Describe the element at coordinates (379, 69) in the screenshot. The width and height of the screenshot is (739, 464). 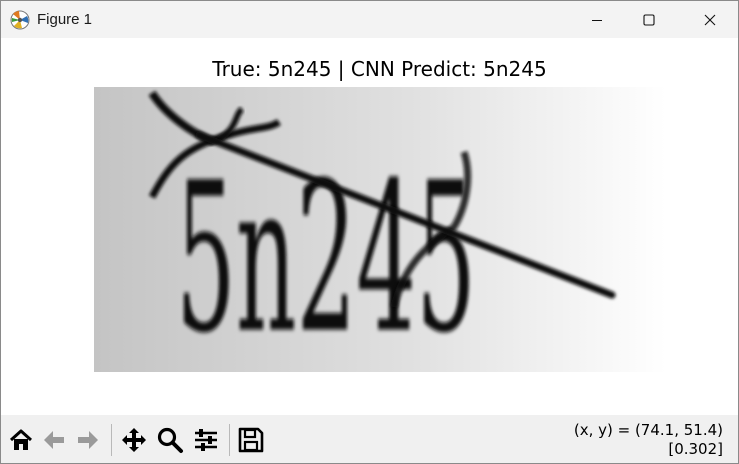
I see `plot-title: True: 5n245 | CNN Predict: 5n245` at that location.